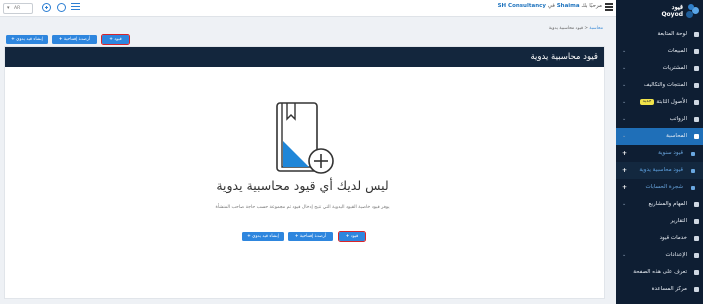 The height and width of the screenshot is (304, 703). Describe the element at coordinates (566, 28) in the screenshot. I see `breadcrumb-current: قيود محاسبية يدوية` at that location.